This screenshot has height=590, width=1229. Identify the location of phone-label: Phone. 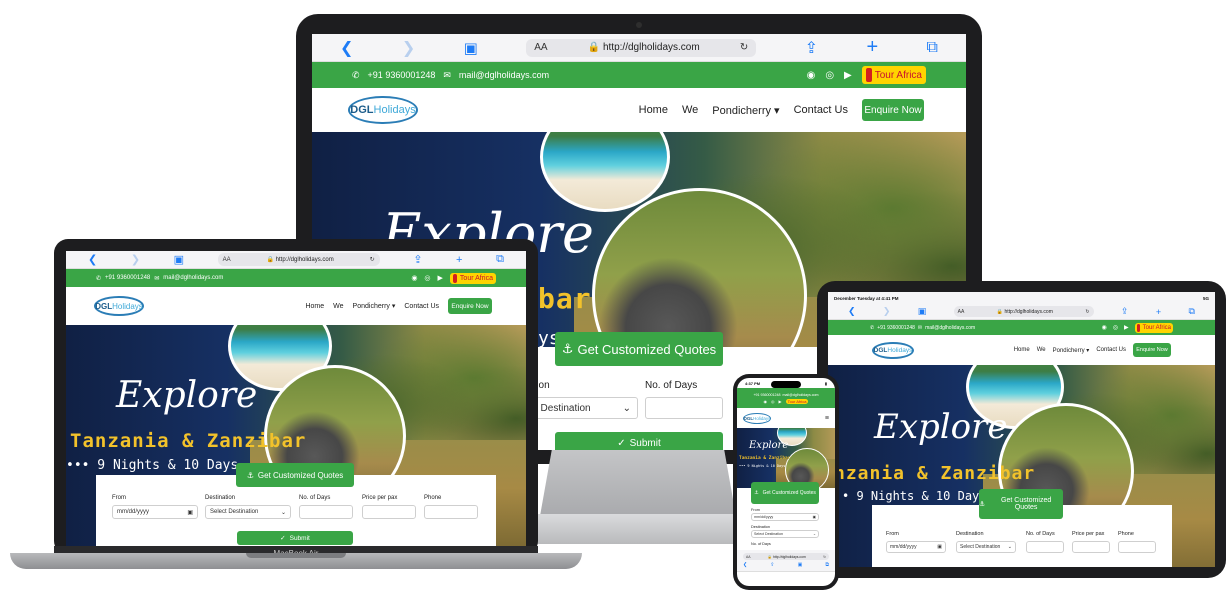
(1126, 534).